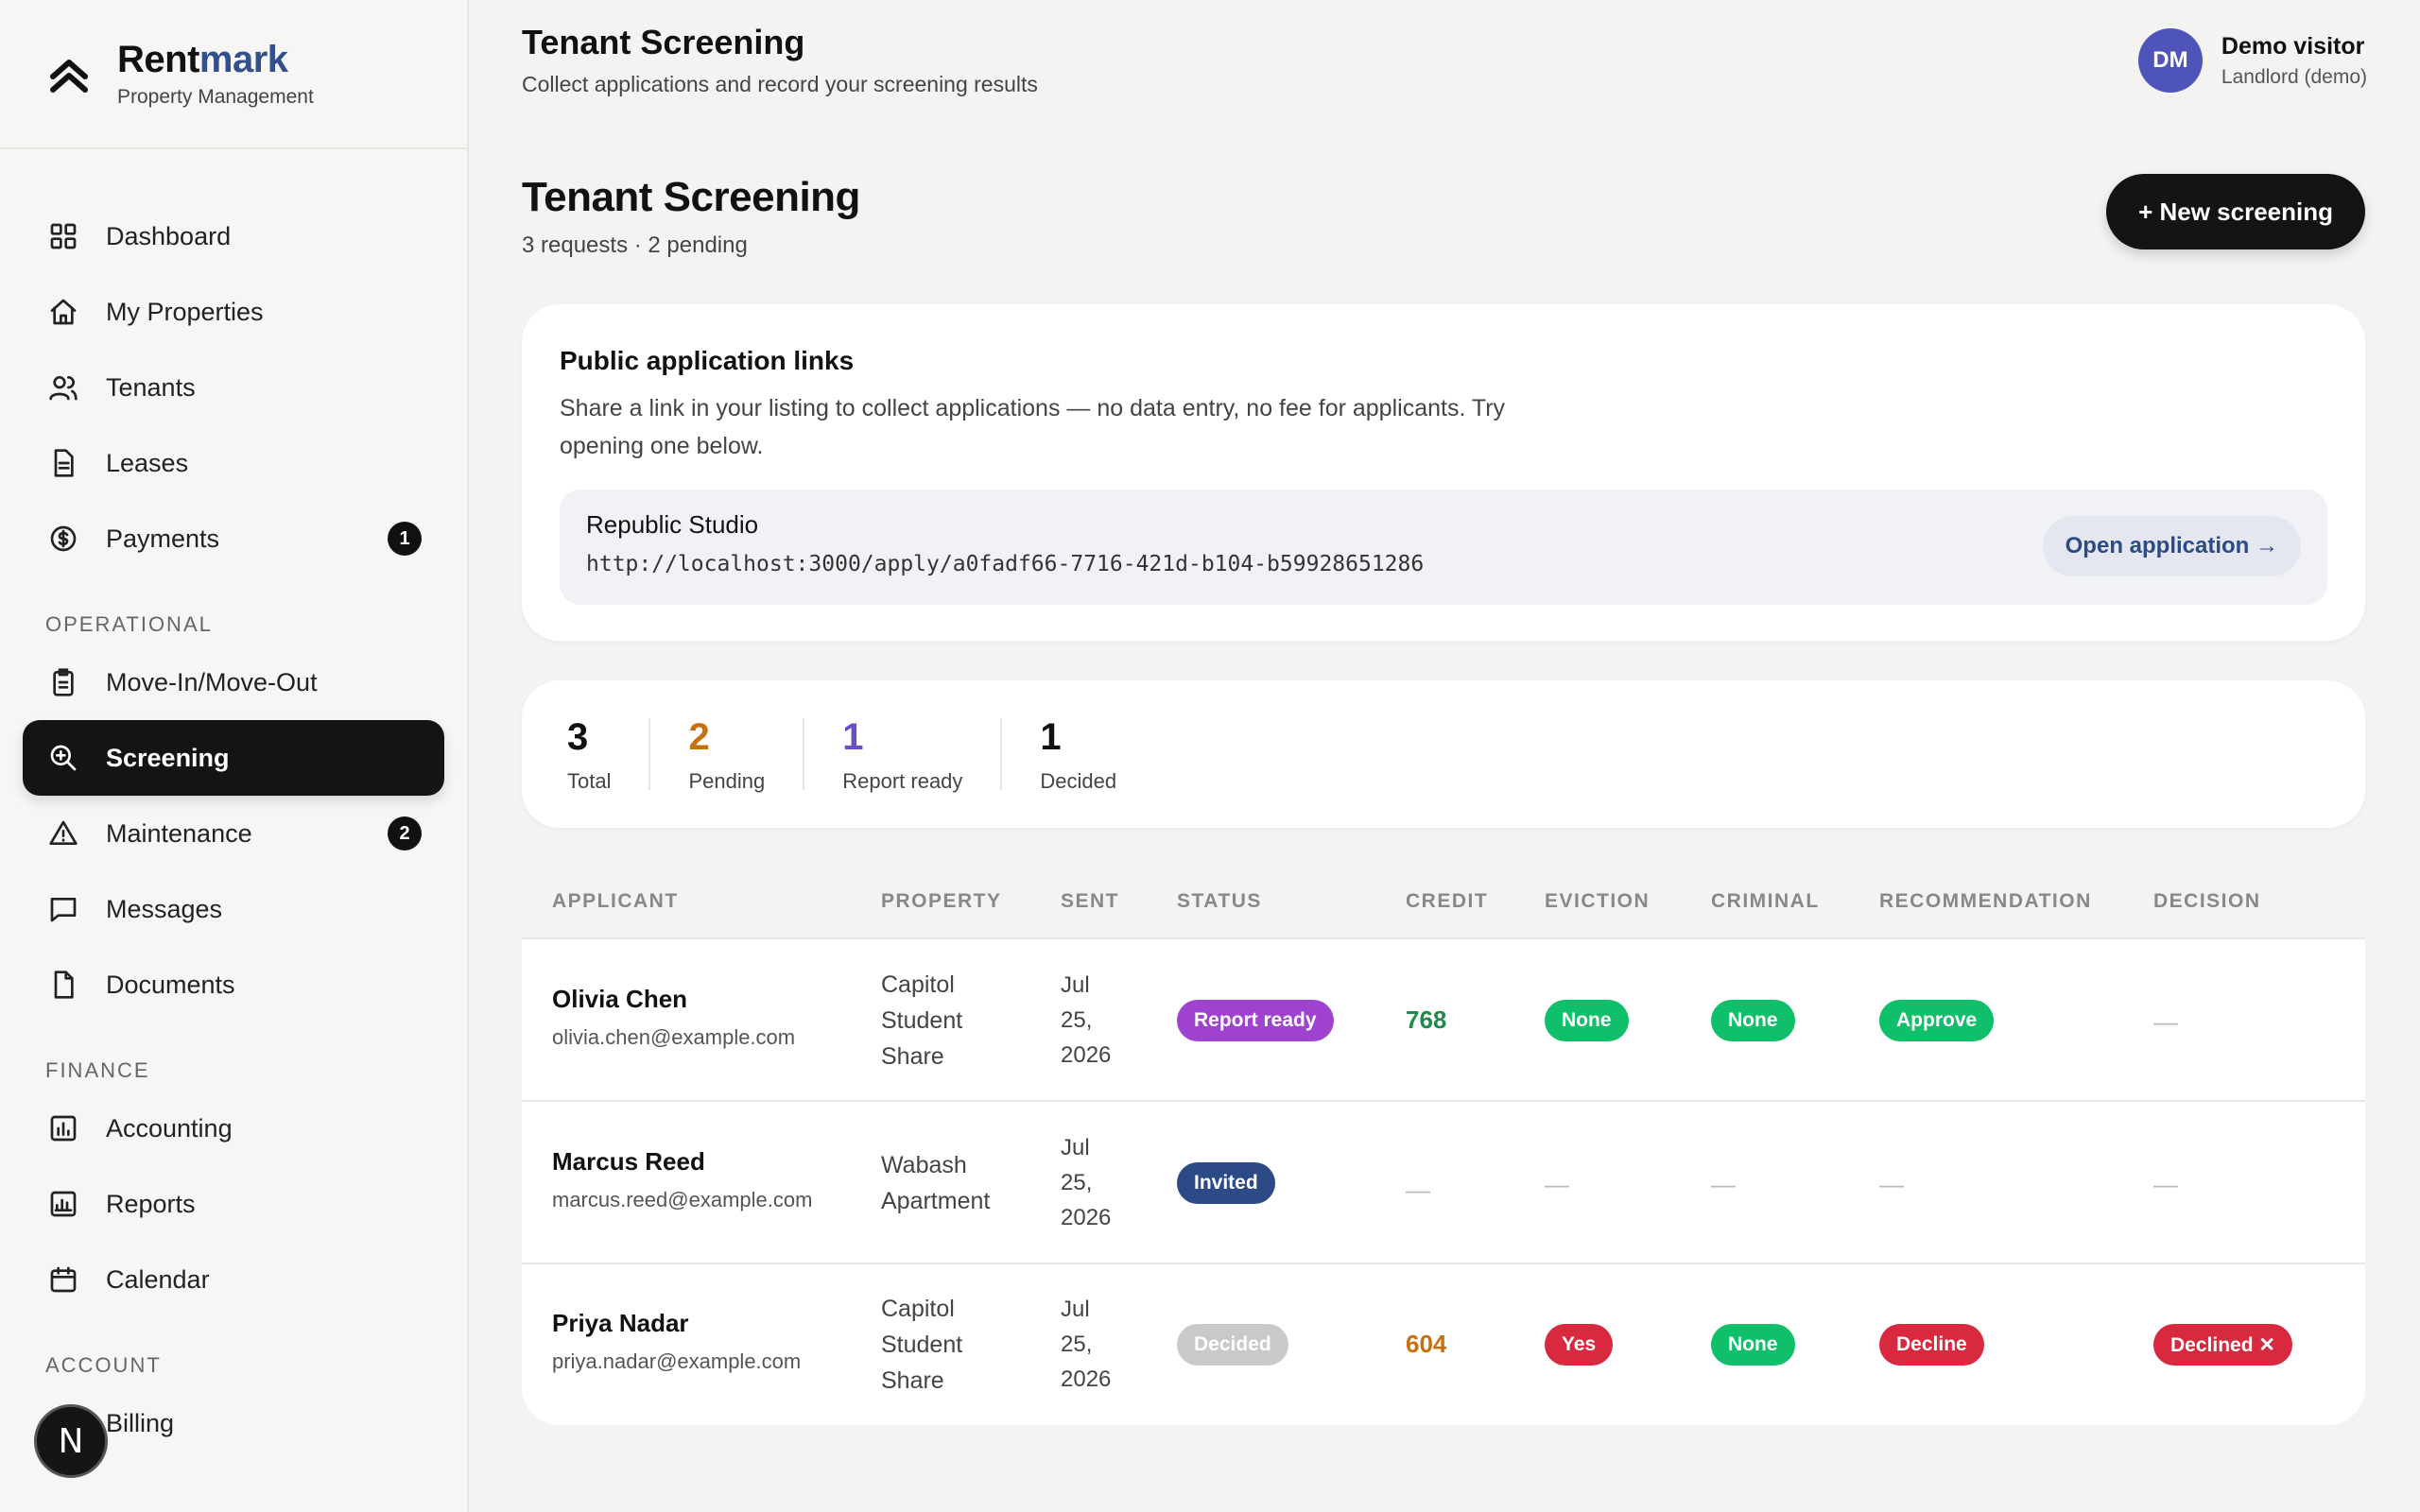 This screenshot has height=1512, width=2420. I want to click on credit-score: 604, so click(1426, 1344).